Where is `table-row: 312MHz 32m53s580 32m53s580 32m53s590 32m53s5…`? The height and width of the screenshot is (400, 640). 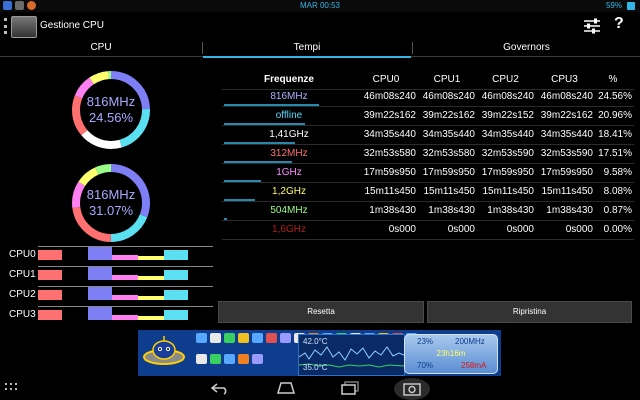 table-row: 312MHz 32m53s580 32m53s580 32m53s590 32m53s5… is located at coordinates (428, 155).